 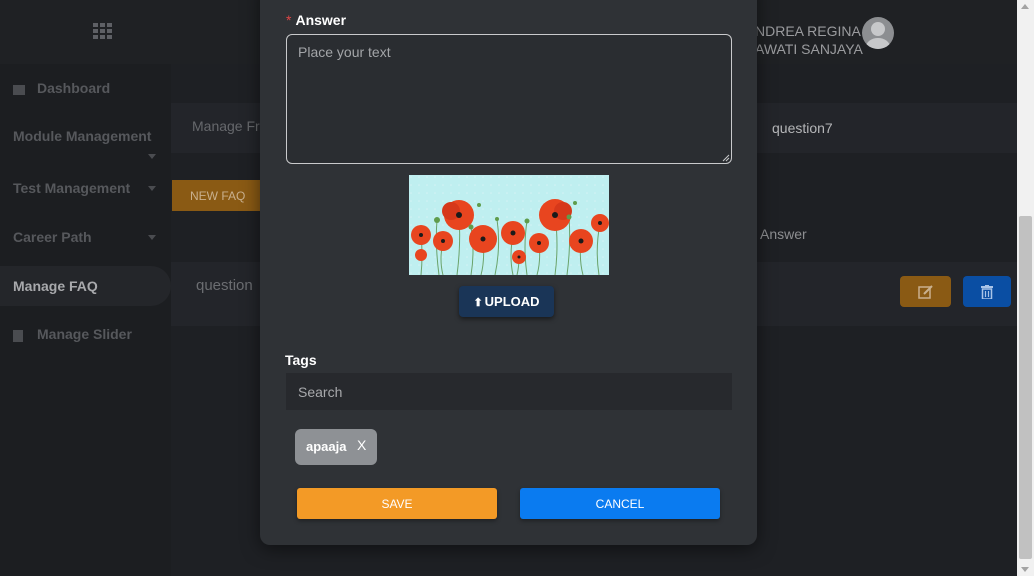 I want to click on remove-tag-button: X, so click(x=361, y=445).